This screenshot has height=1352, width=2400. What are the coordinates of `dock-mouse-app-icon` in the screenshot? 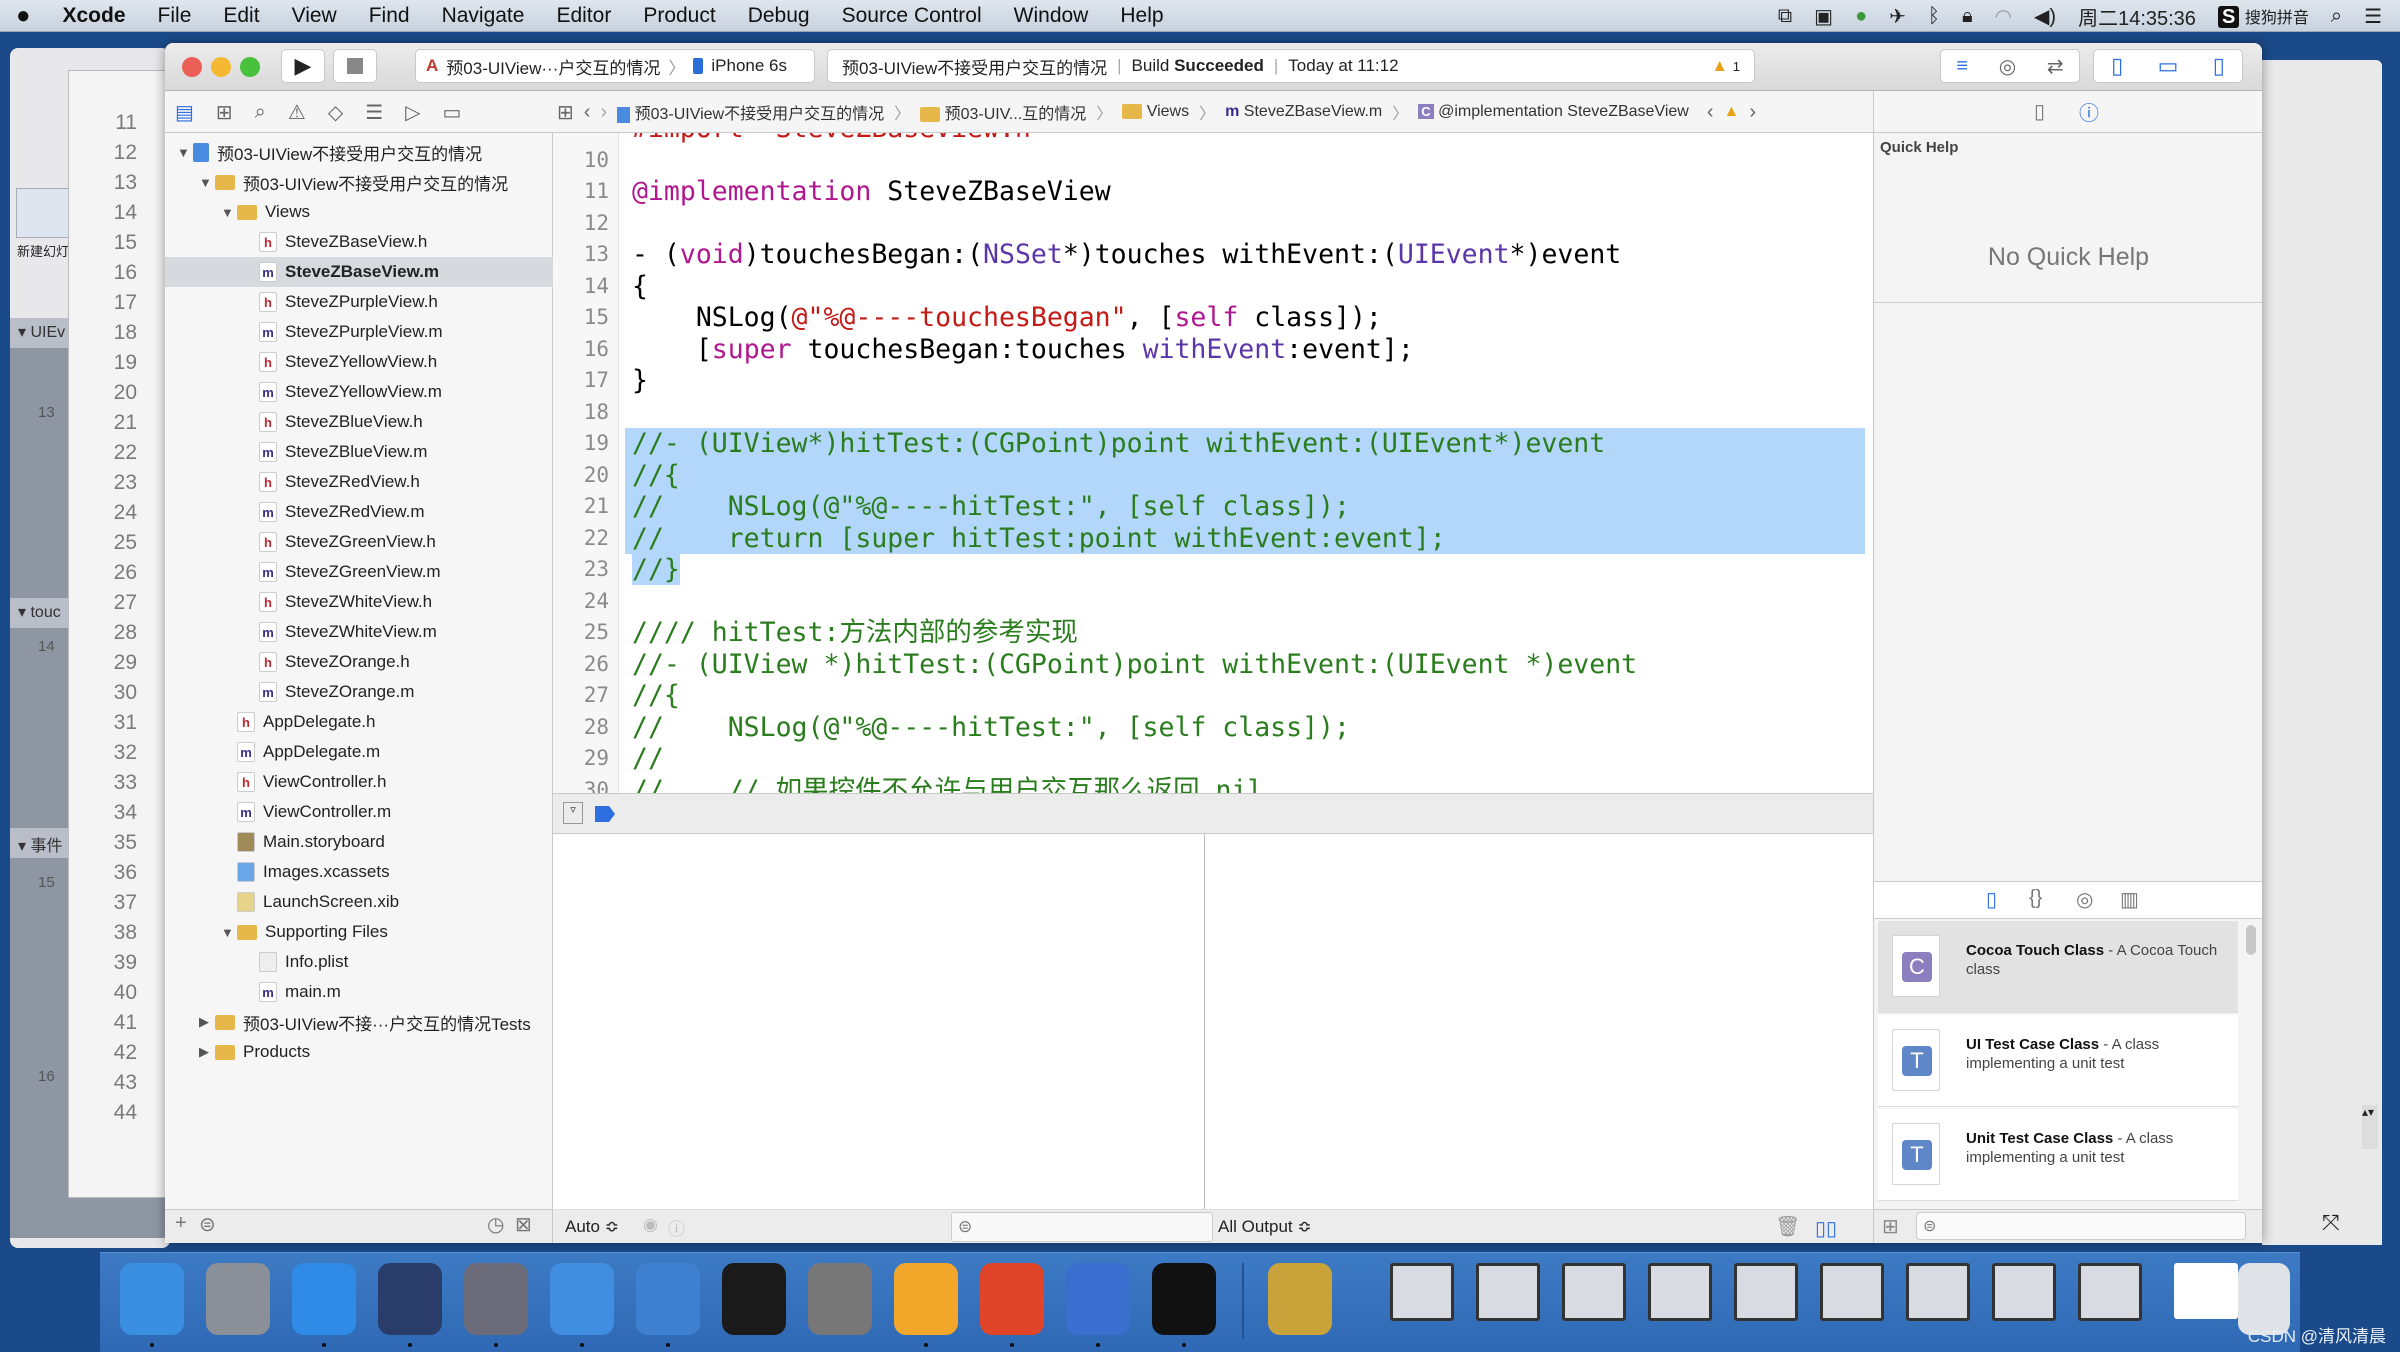 It's located at (410, 1299).